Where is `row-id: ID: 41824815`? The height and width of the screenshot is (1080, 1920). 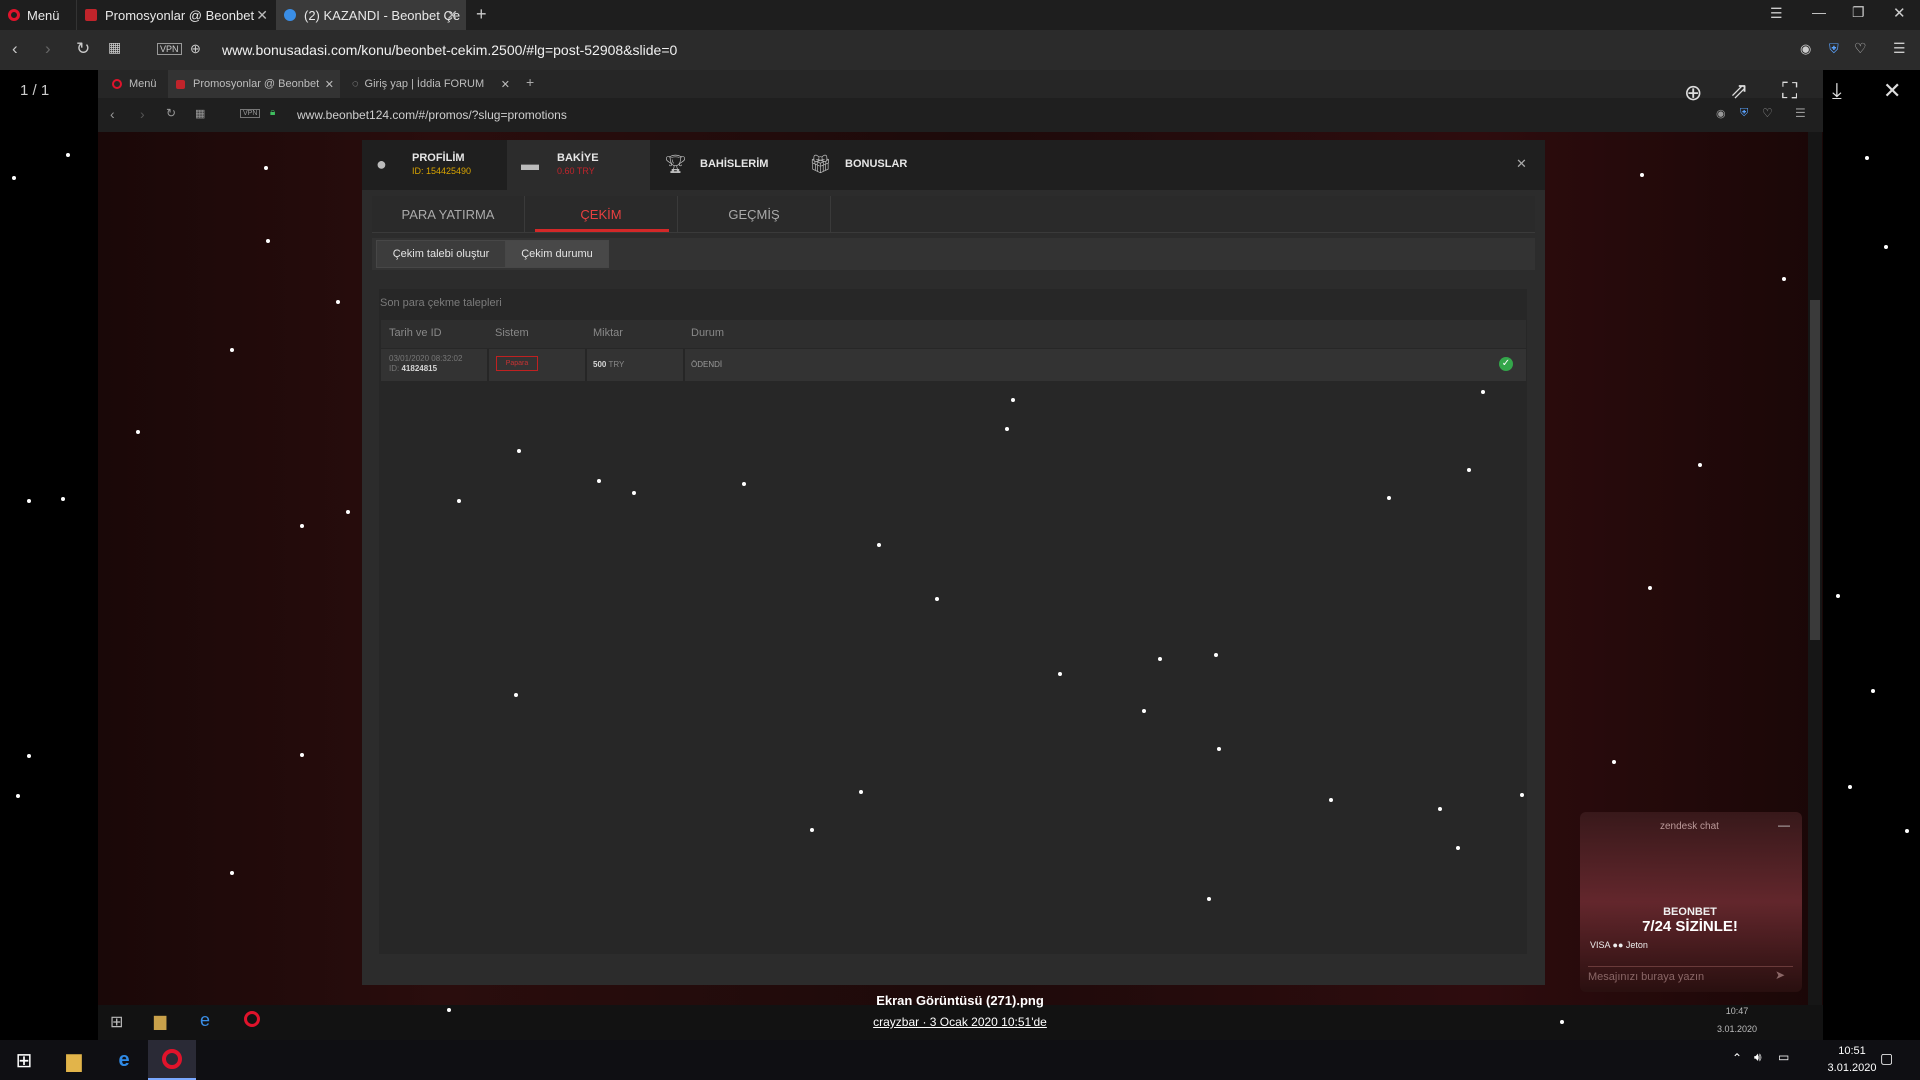 row-id: ID: 41824815 is located at coordinates (413, 368).